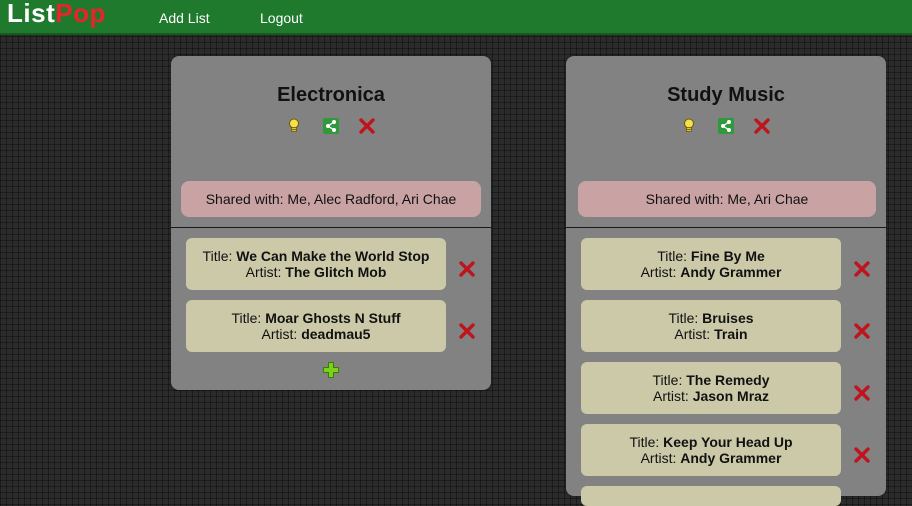 This screenshot has height=506, width=912. What do you see at coordinates (331, 199) in the screenshot?
I see `shared-with-badge: Shared with: Me, Alec Radford, Ari Chae` at bounding box center [331, 199].